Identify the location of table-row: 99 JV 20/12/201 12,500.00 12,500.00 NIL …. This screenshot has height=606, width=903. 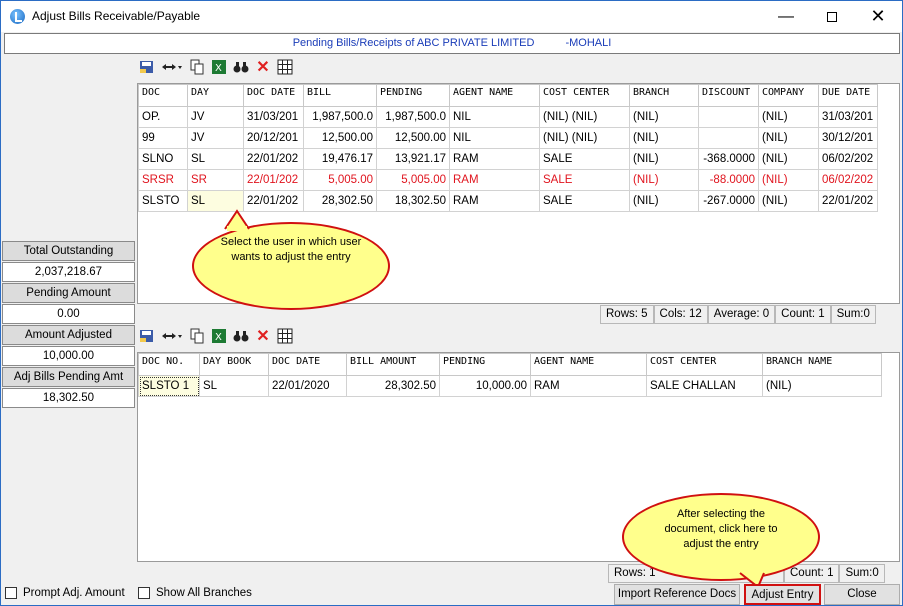
(508, 138).